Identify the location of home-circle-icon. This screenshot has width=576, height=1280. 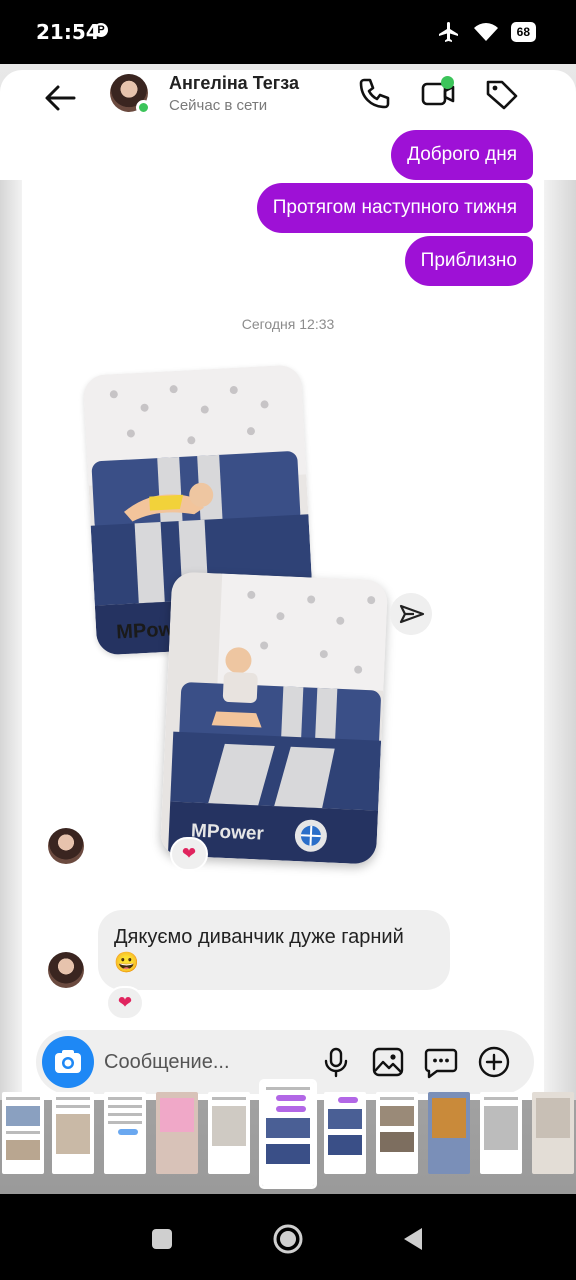
(288, 1239).